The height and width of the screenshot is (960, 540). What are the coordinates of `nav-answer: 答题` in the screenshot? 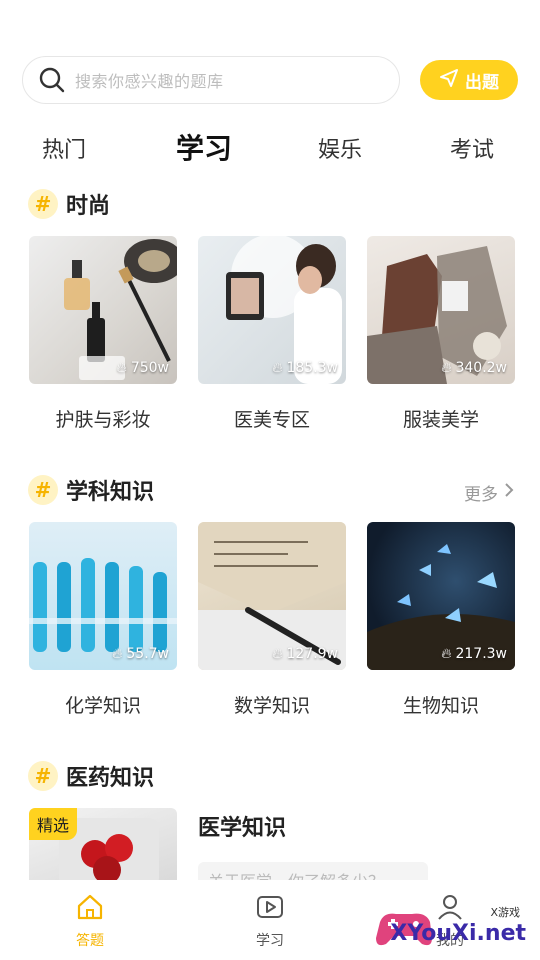 It's located at (90, 920).